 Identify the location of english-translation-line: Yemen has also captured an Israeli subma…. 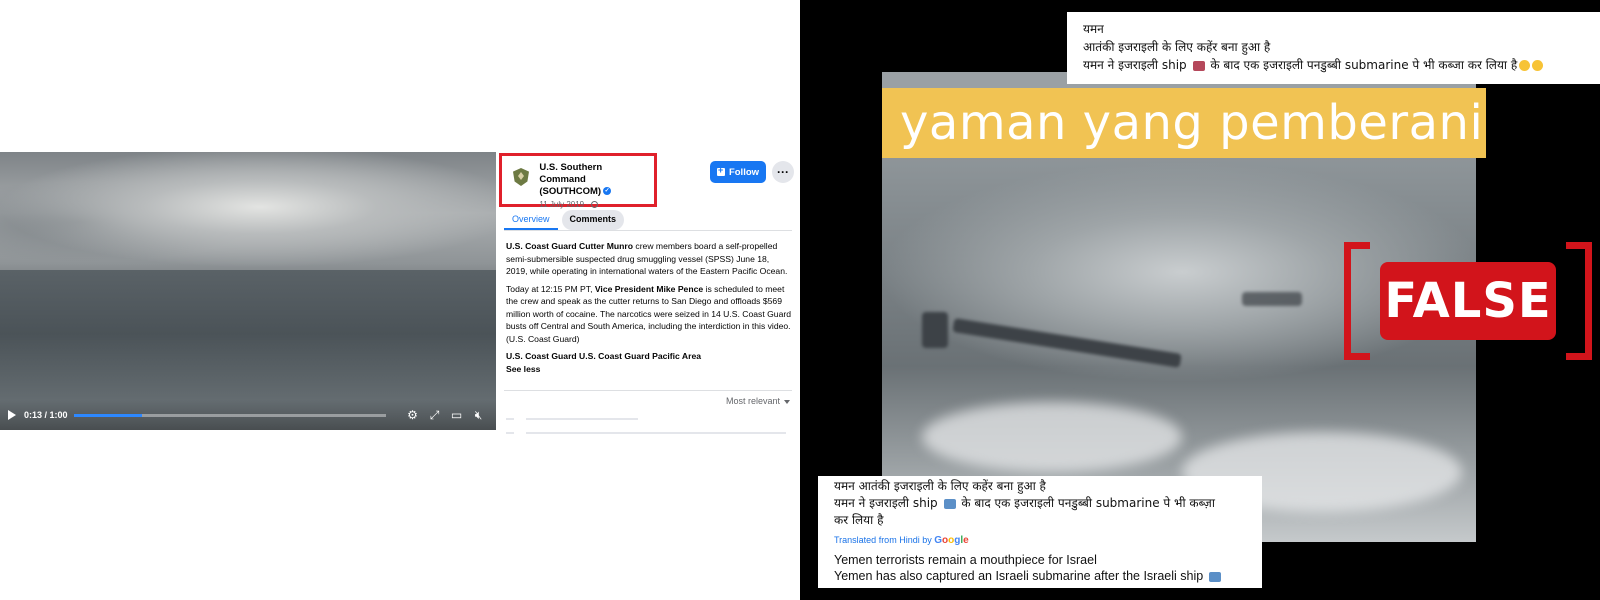
(1019, 576).